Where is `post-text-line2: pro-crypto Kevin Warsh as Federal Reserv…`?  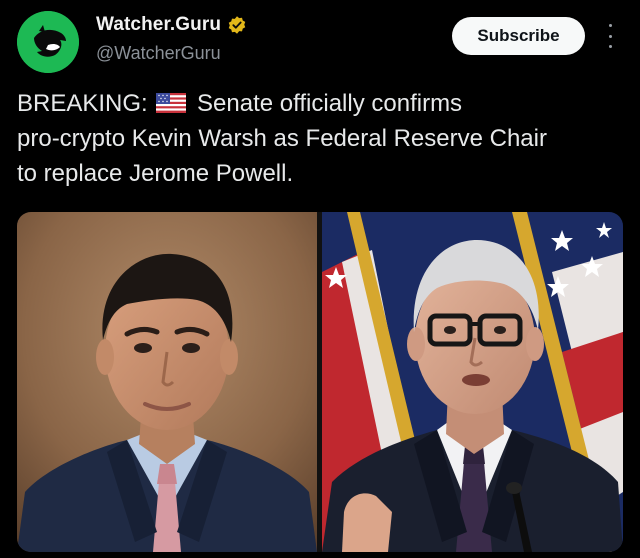
post-text-line2: pro-crypto Kevin Warsh as Federal Reserv… is located at coordinates (282, 138).